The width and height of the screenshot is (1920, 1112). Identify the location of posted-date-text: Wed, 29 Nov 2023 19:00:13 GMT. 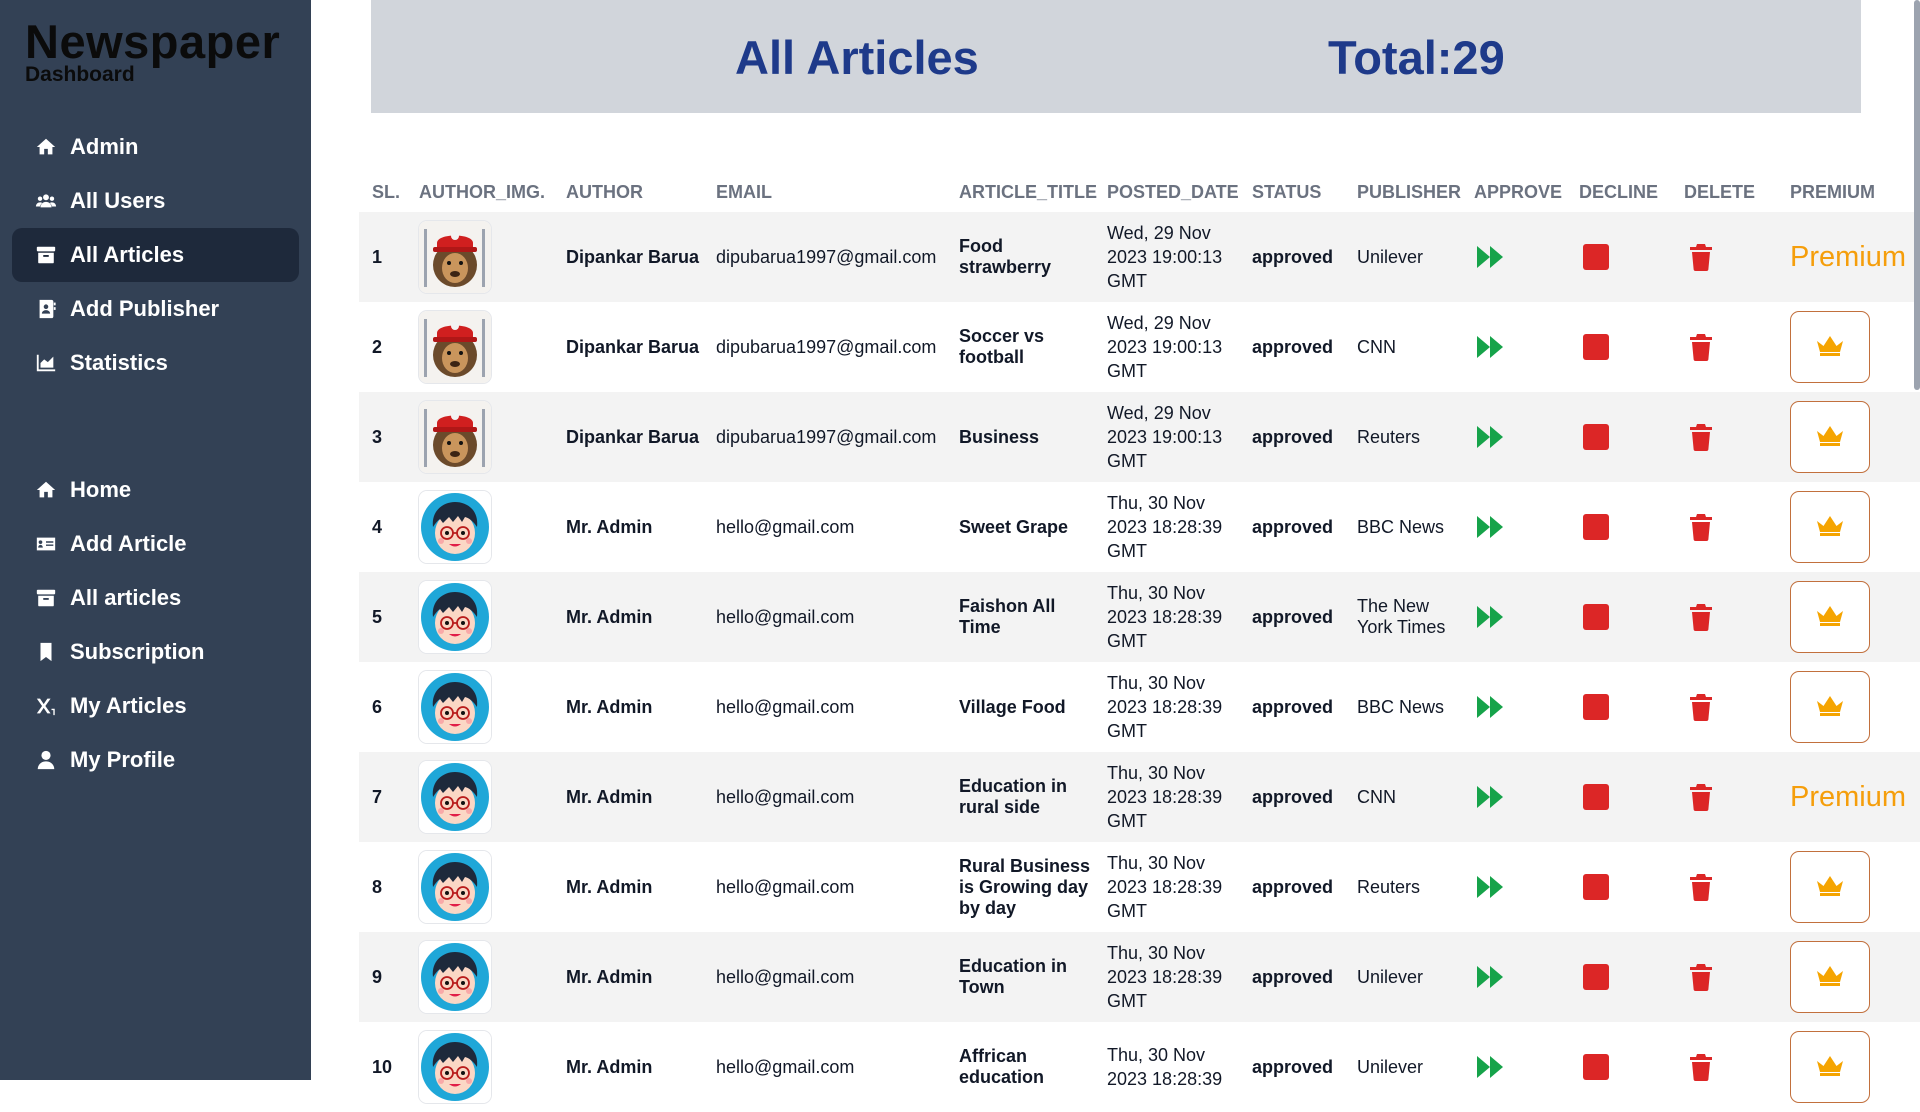
(1165, 347).